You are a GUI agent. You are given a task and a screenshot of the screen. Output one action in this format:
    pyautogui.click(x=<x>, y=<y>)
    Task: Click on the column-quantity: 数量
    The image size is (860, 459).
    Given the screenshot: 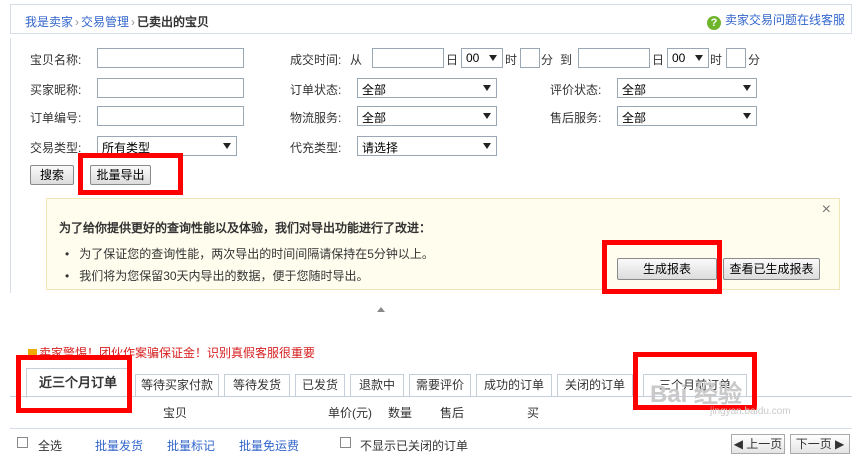 What is the action you would take?
    pyautogui.click(x=400, y=413)
    